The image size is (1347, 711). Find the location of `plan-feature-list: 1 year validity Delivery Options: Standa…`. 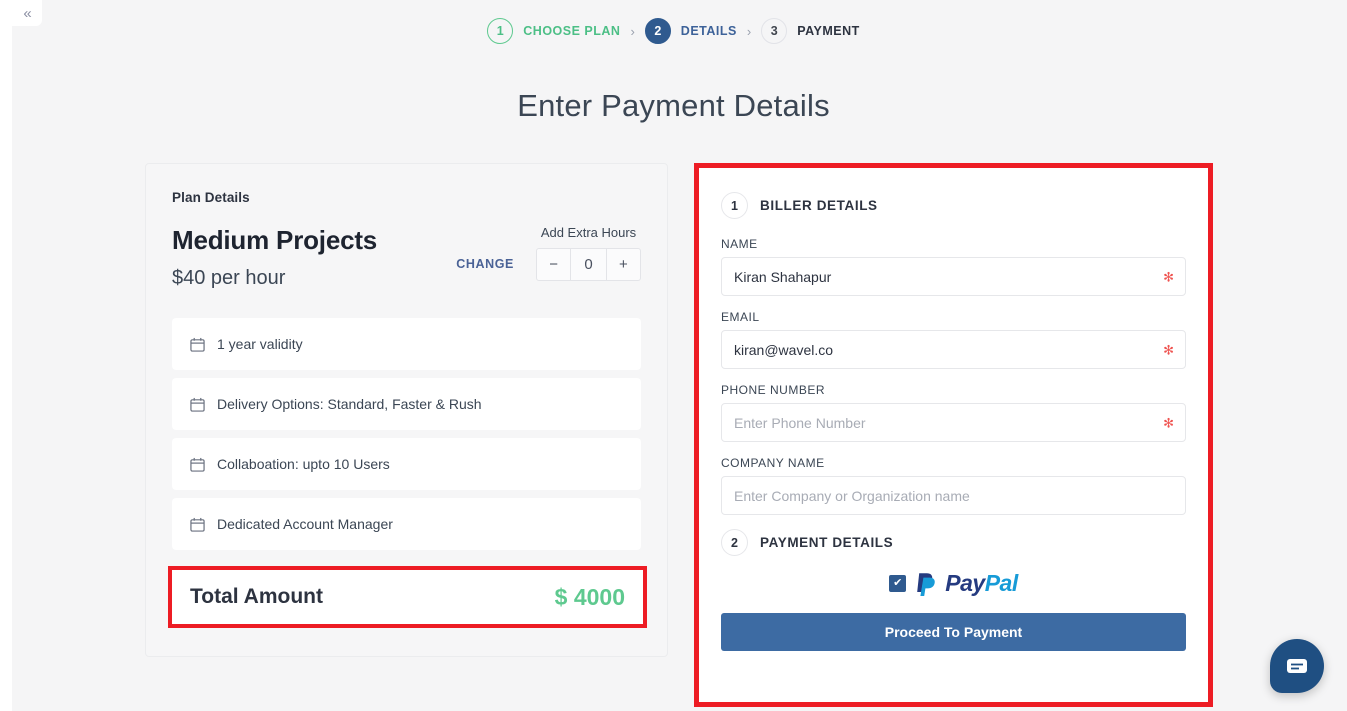

plan-feature-list: 1 year validity Delivery Options: Standa… is located at coordinates (406, 434).